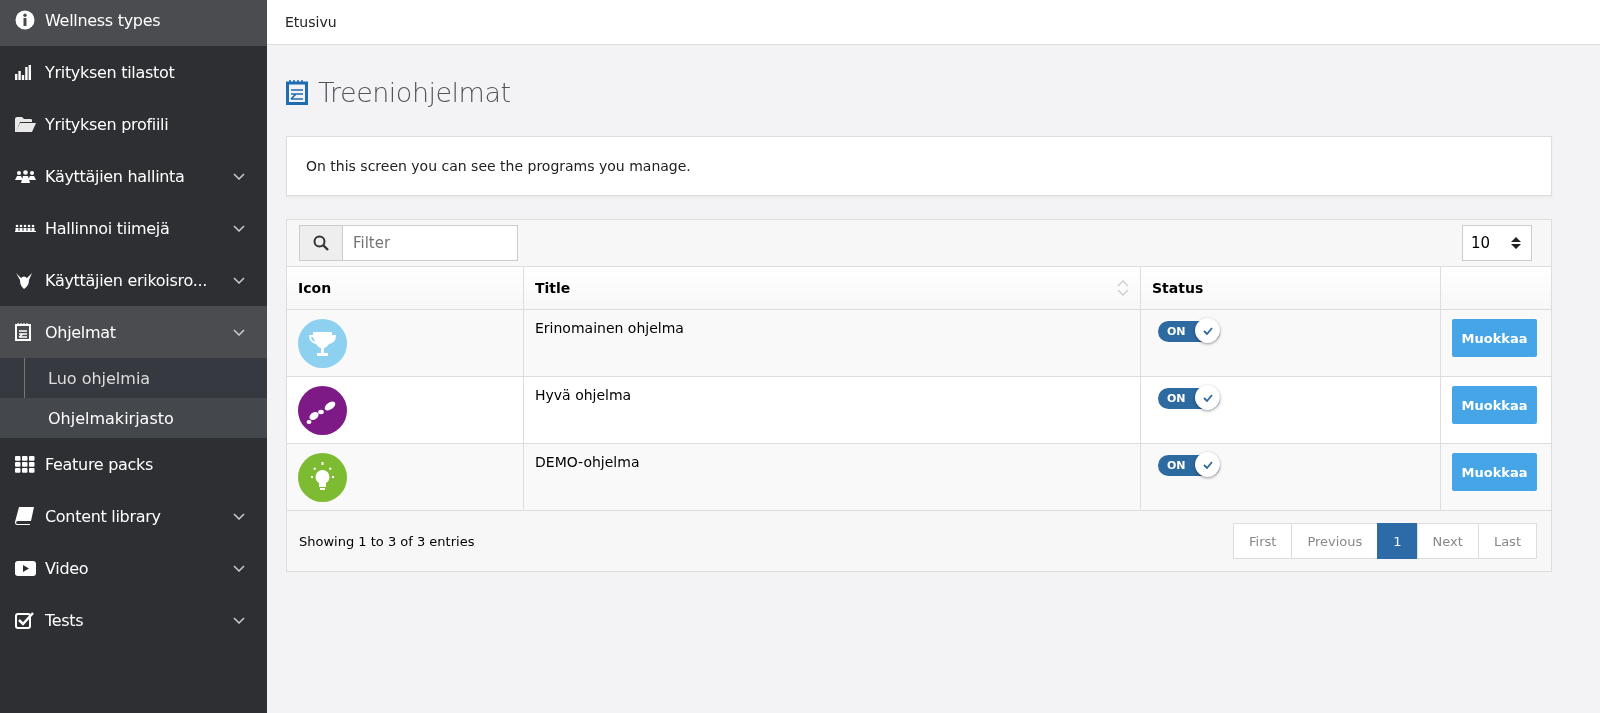 The height and width of the screenshot is (713, 1600). I want to click on sidebar-item: Yrityksen profiili, so click(133, 124).